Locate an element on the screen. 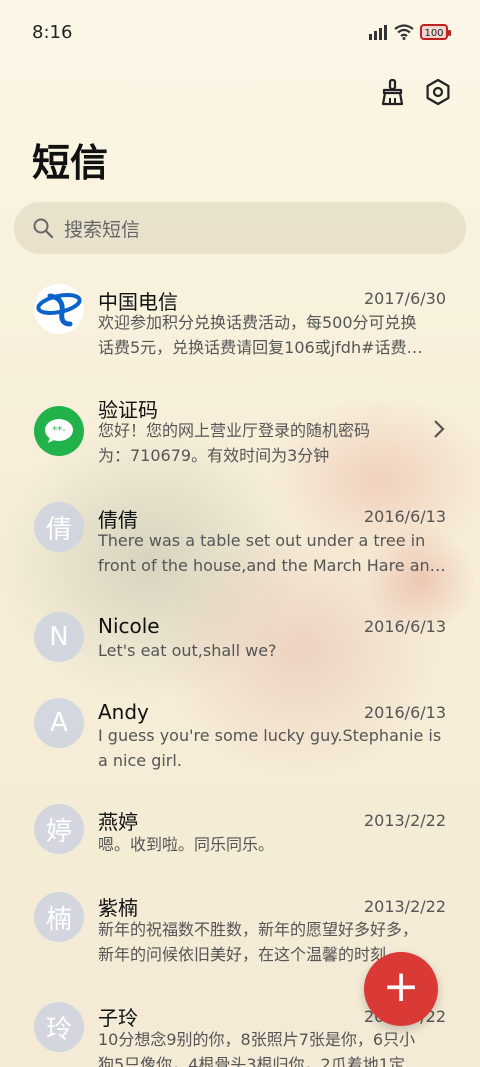 The width and height of the screenshot is (480, 1067). new-message-button: + is located at coordinates (401, 989).